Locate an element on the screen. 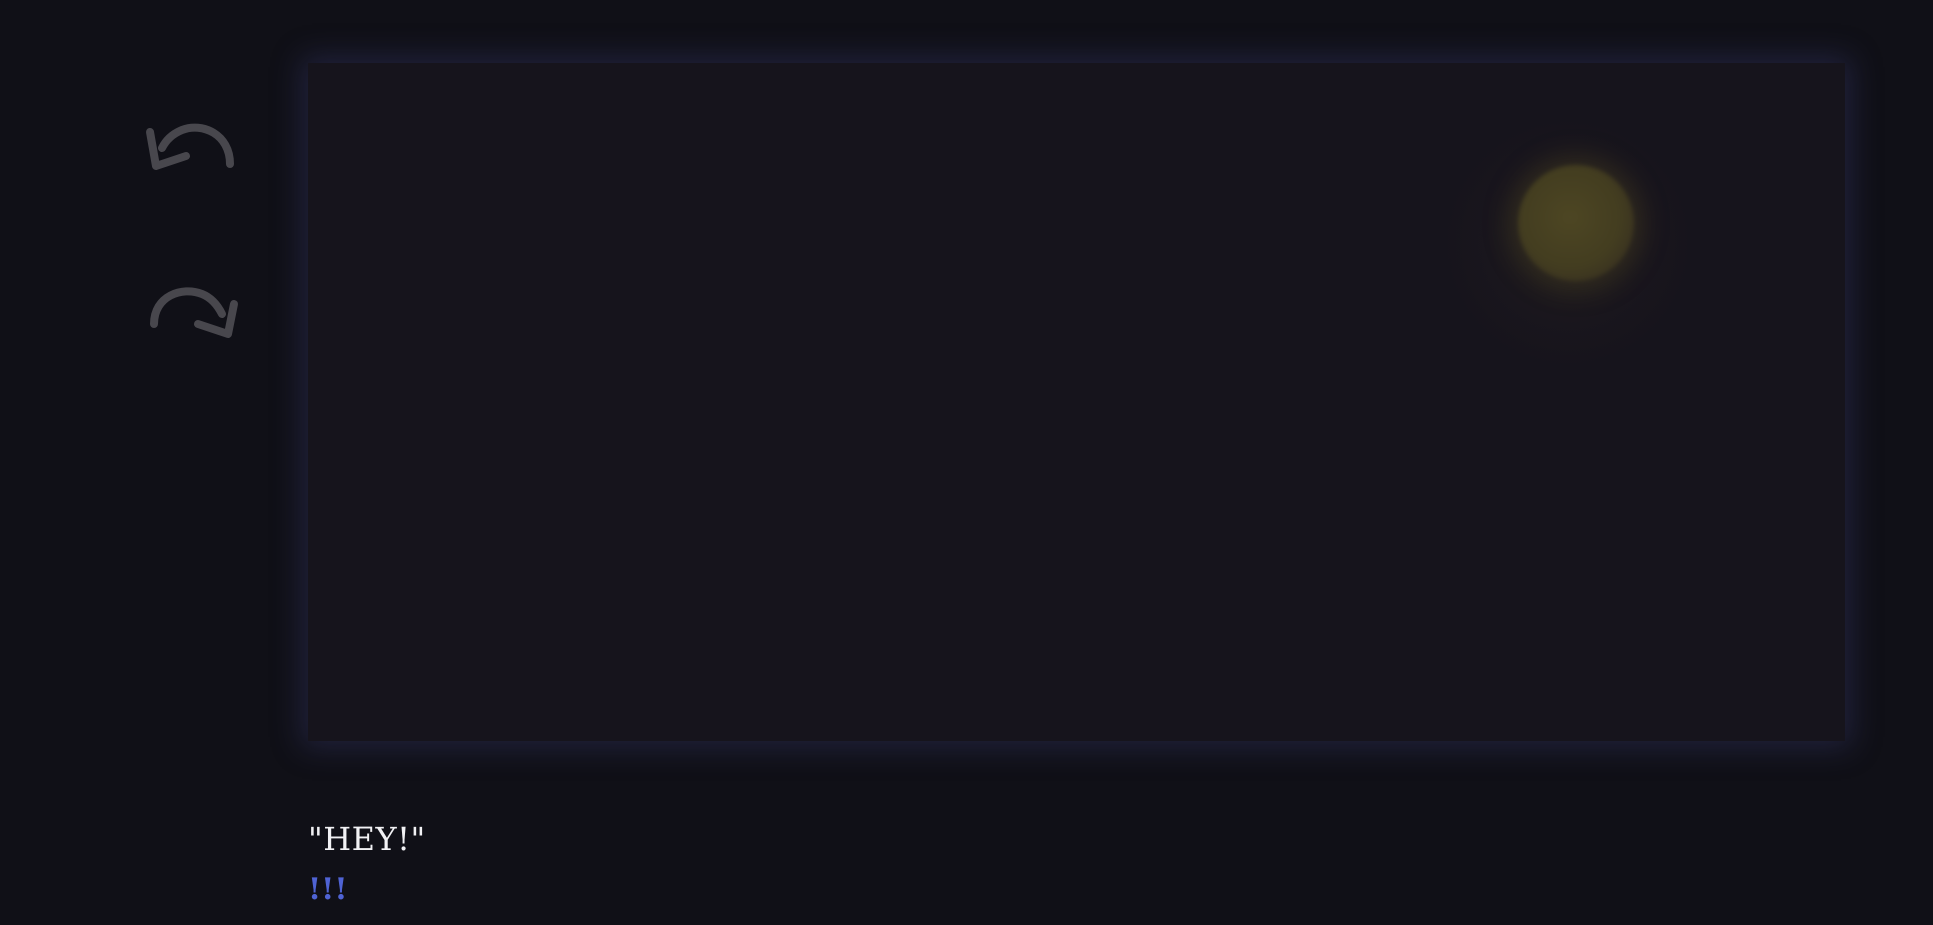 This screenshot has width=1933, height=925. undo-button is located at coordinates (192, 147).